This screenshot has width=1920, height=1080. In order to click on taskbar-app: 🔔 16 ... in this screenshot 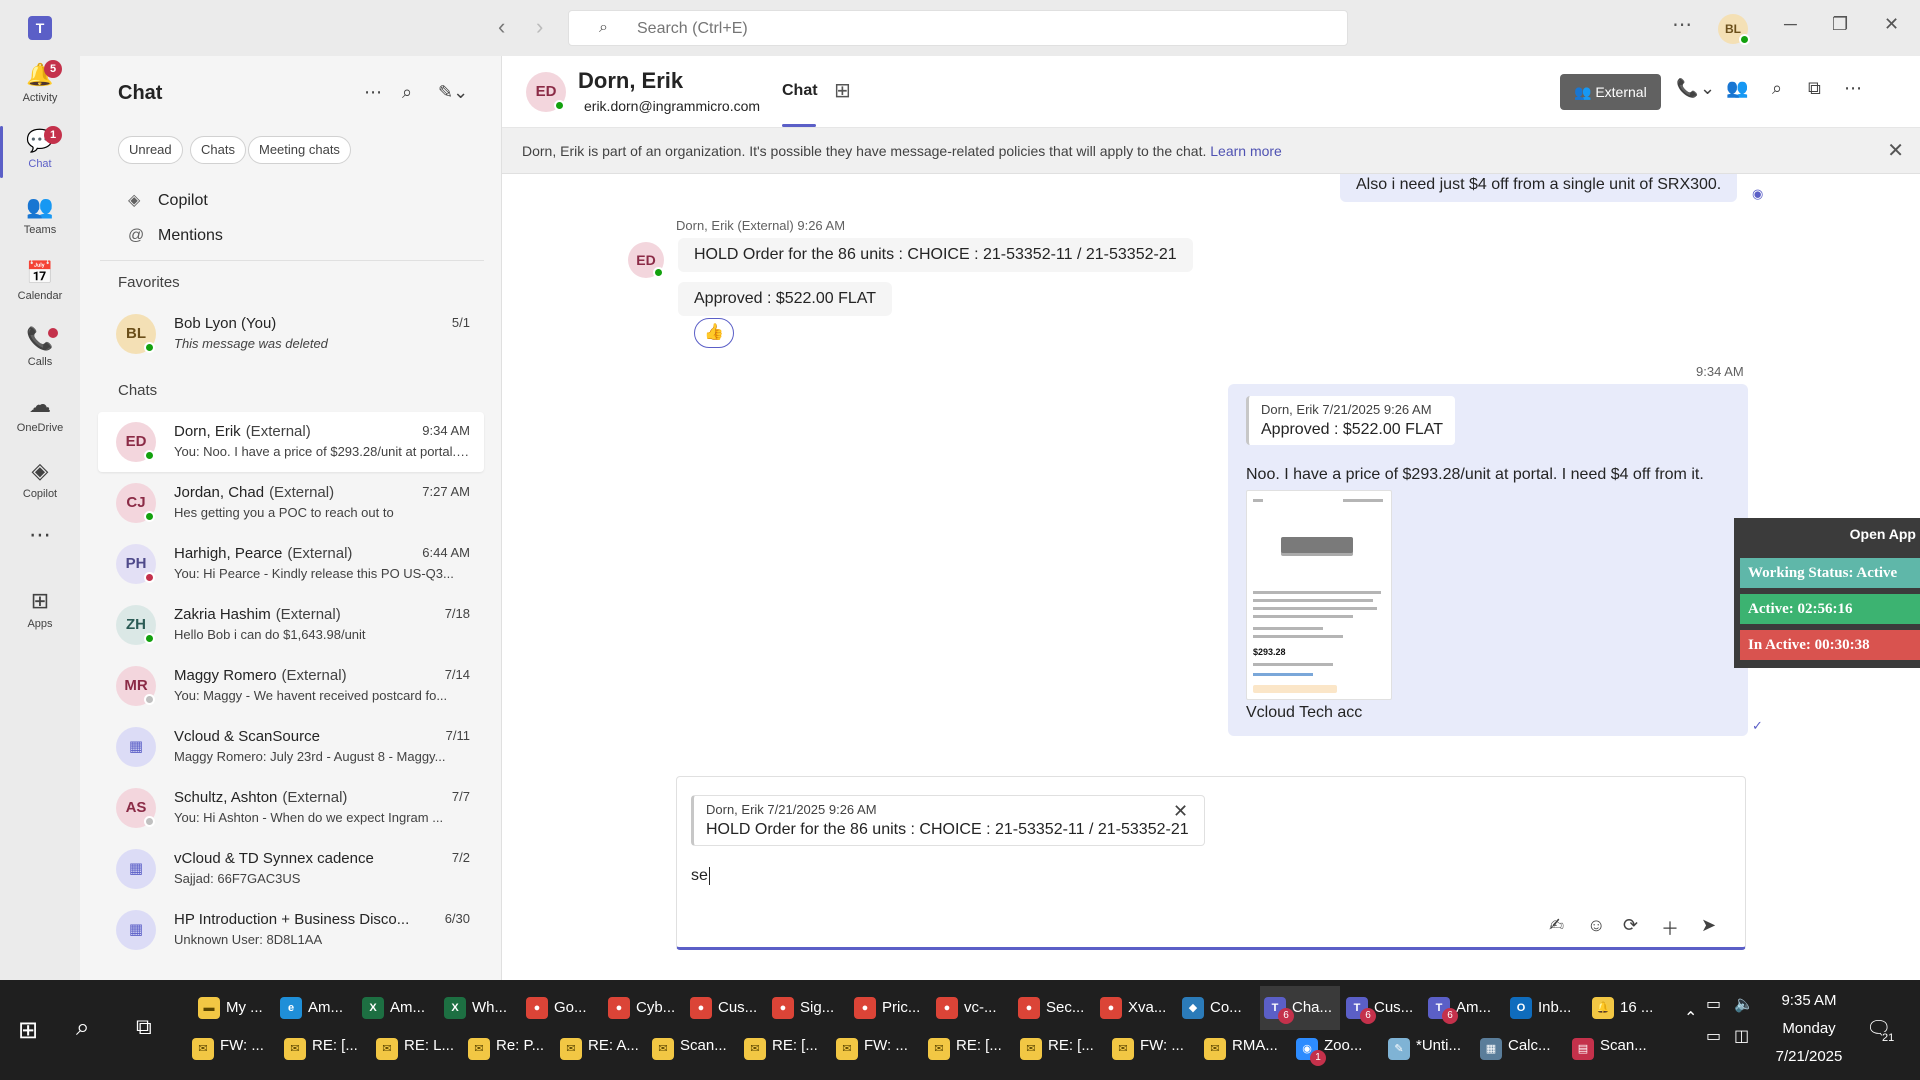, I will do `click(1628, 1008)`.